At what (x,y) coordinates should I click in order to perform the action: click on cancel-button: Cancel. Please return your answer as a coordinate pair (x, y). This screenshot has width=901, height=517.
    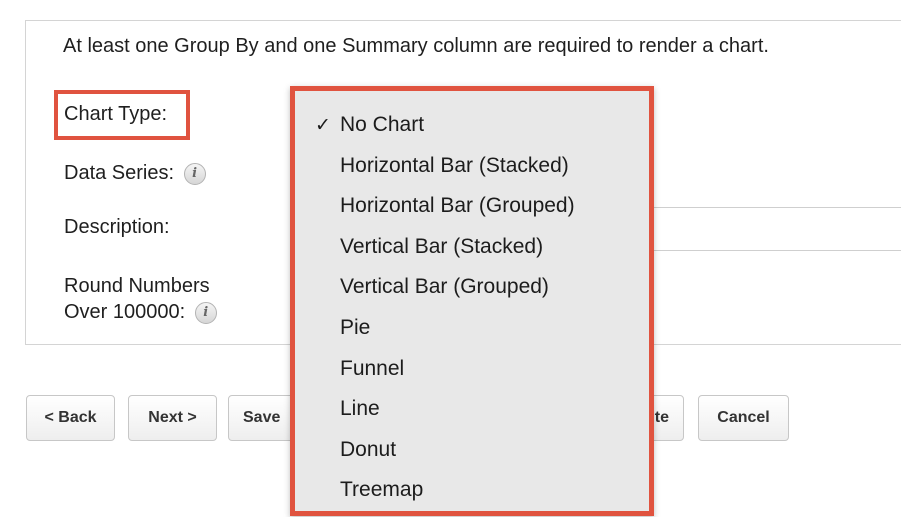
    Looking at the image, I should click on (743, 418).